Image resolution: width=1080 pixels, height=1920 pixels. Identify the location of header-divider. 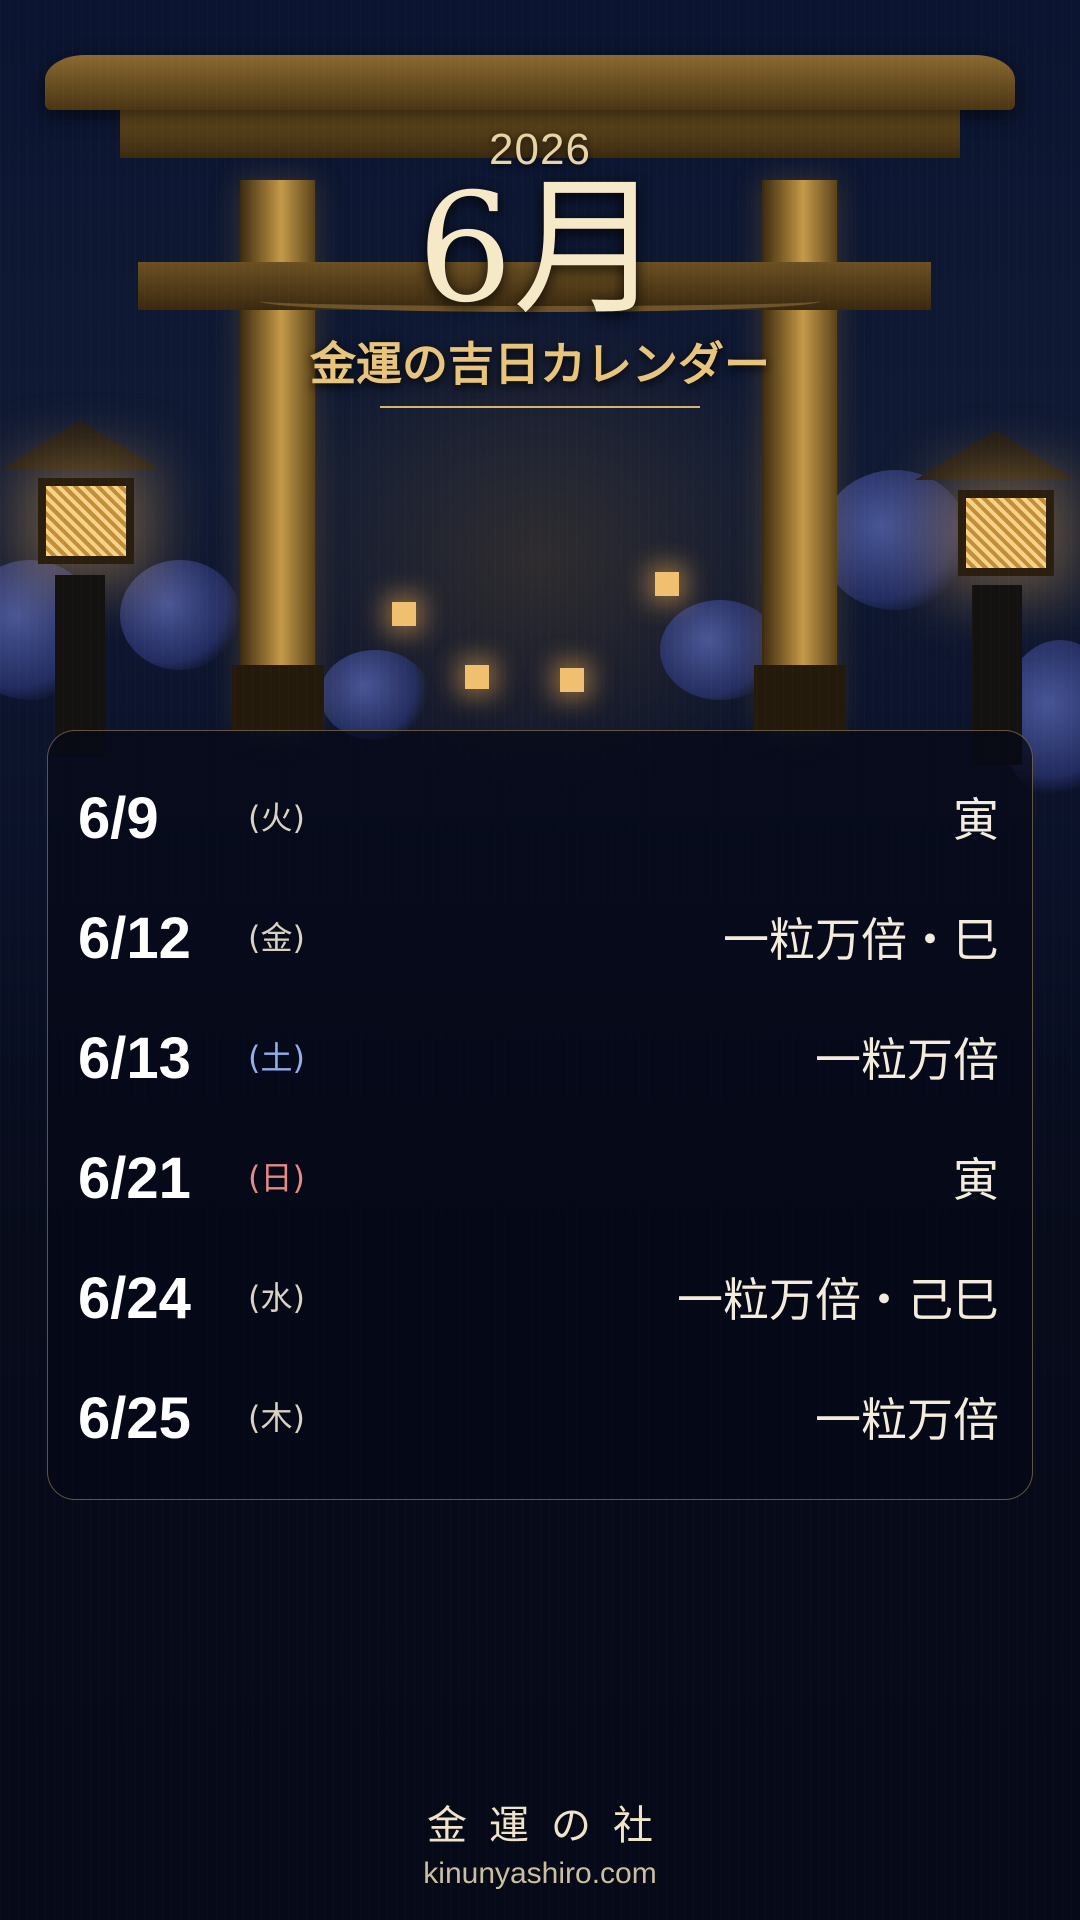
(540, 407).